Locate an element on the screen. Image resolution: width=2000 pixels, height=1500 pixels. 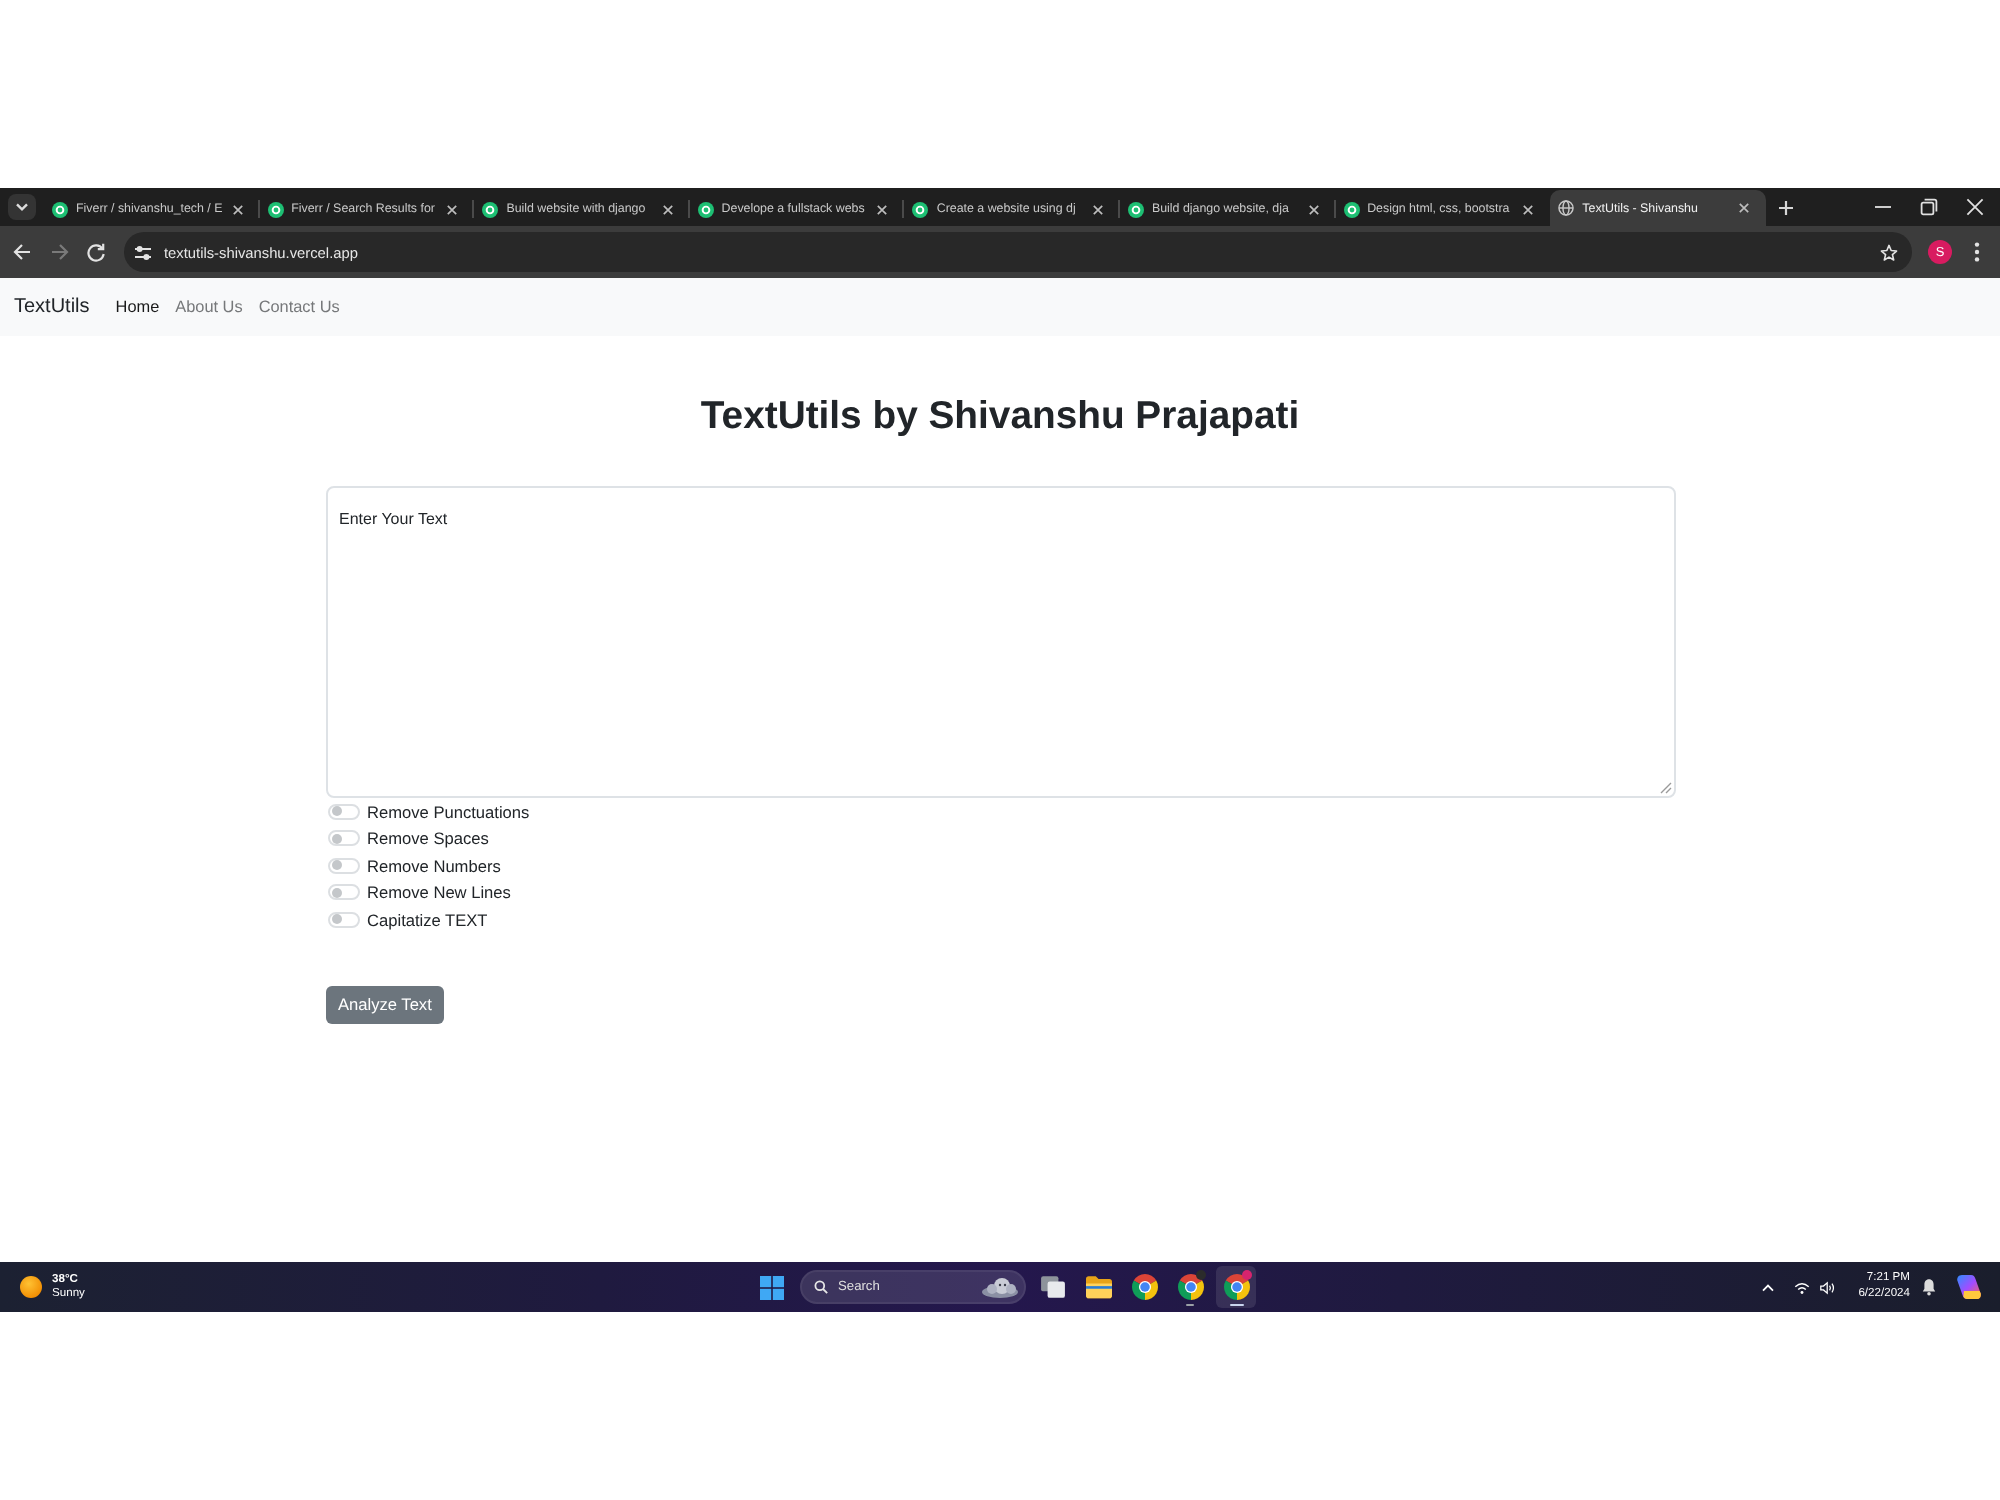
switch-label: Remove Numbers is located at coordinates (434, 865).